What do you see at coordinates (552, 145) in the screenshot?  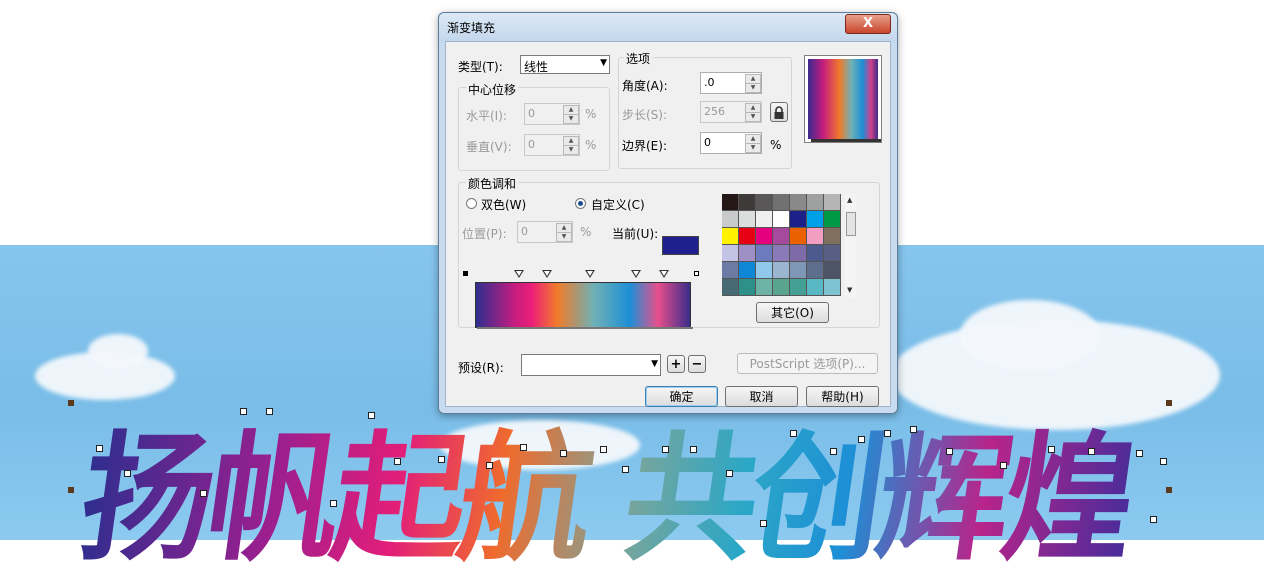 I see `vertical-field: 0 ▲ ▼` at bounding box center [552, 145].